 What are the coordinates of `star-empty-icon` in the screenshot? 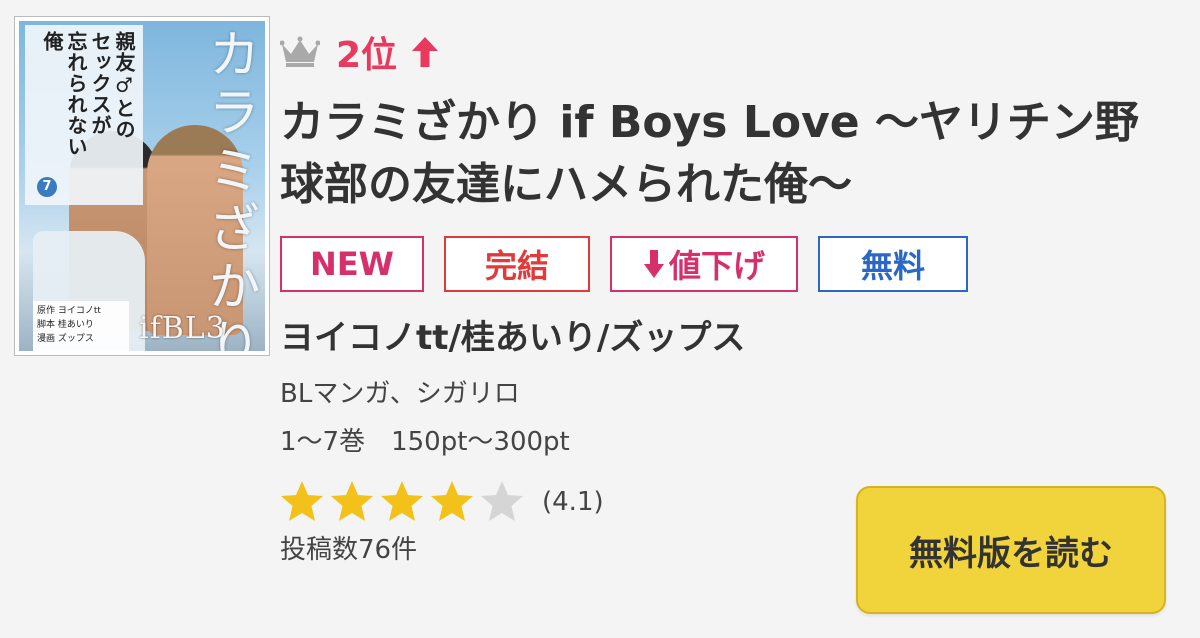 It's located at (502, 501).